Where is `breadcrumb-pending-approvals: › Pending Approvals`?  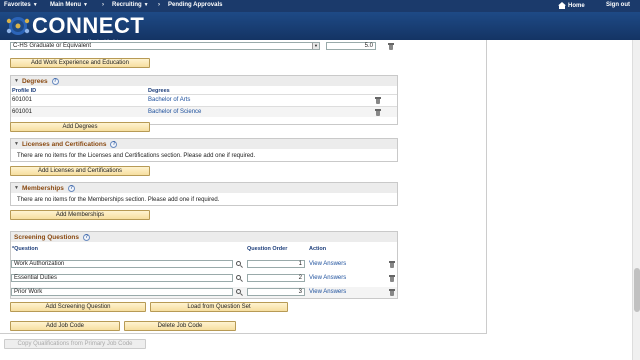
breadcrumb-pending-approvals: › Pending Approvals is located at coordinates (190, 5).